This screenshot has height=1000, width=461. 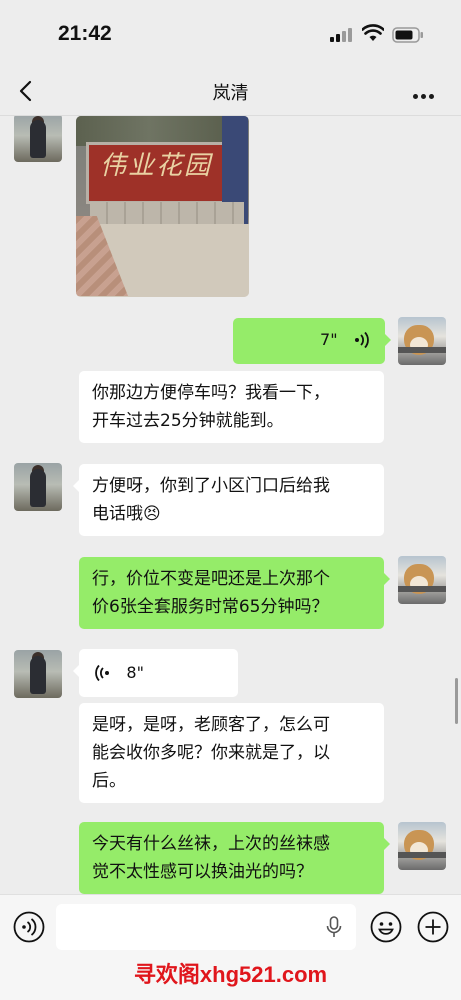 I want to click on nav-bar: 岚清, so click(x=230, y=91).